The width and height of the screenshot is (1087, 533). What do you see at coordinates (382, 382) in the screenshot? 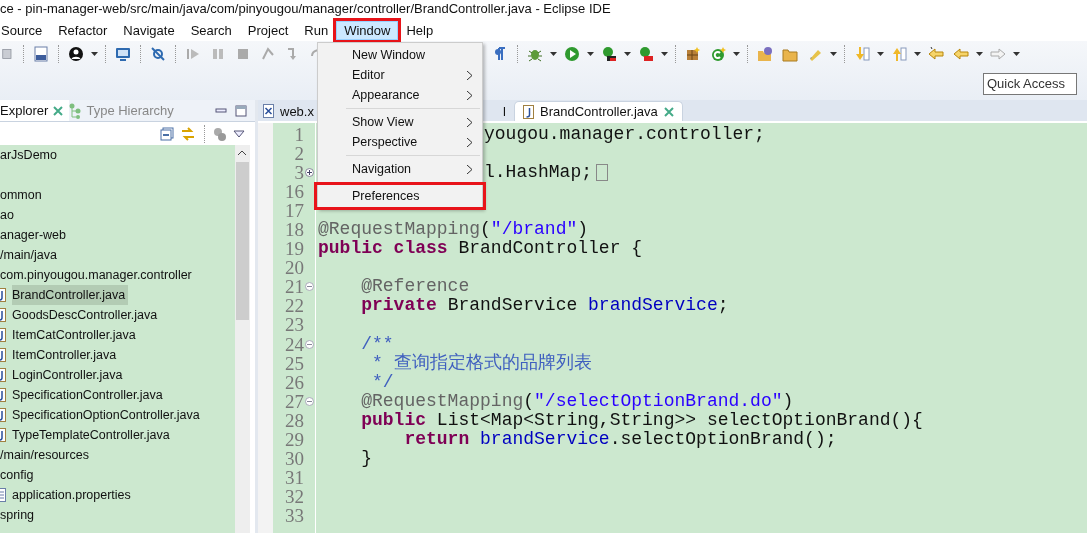
I see `code-line: */` at bounding box center [382, 382].